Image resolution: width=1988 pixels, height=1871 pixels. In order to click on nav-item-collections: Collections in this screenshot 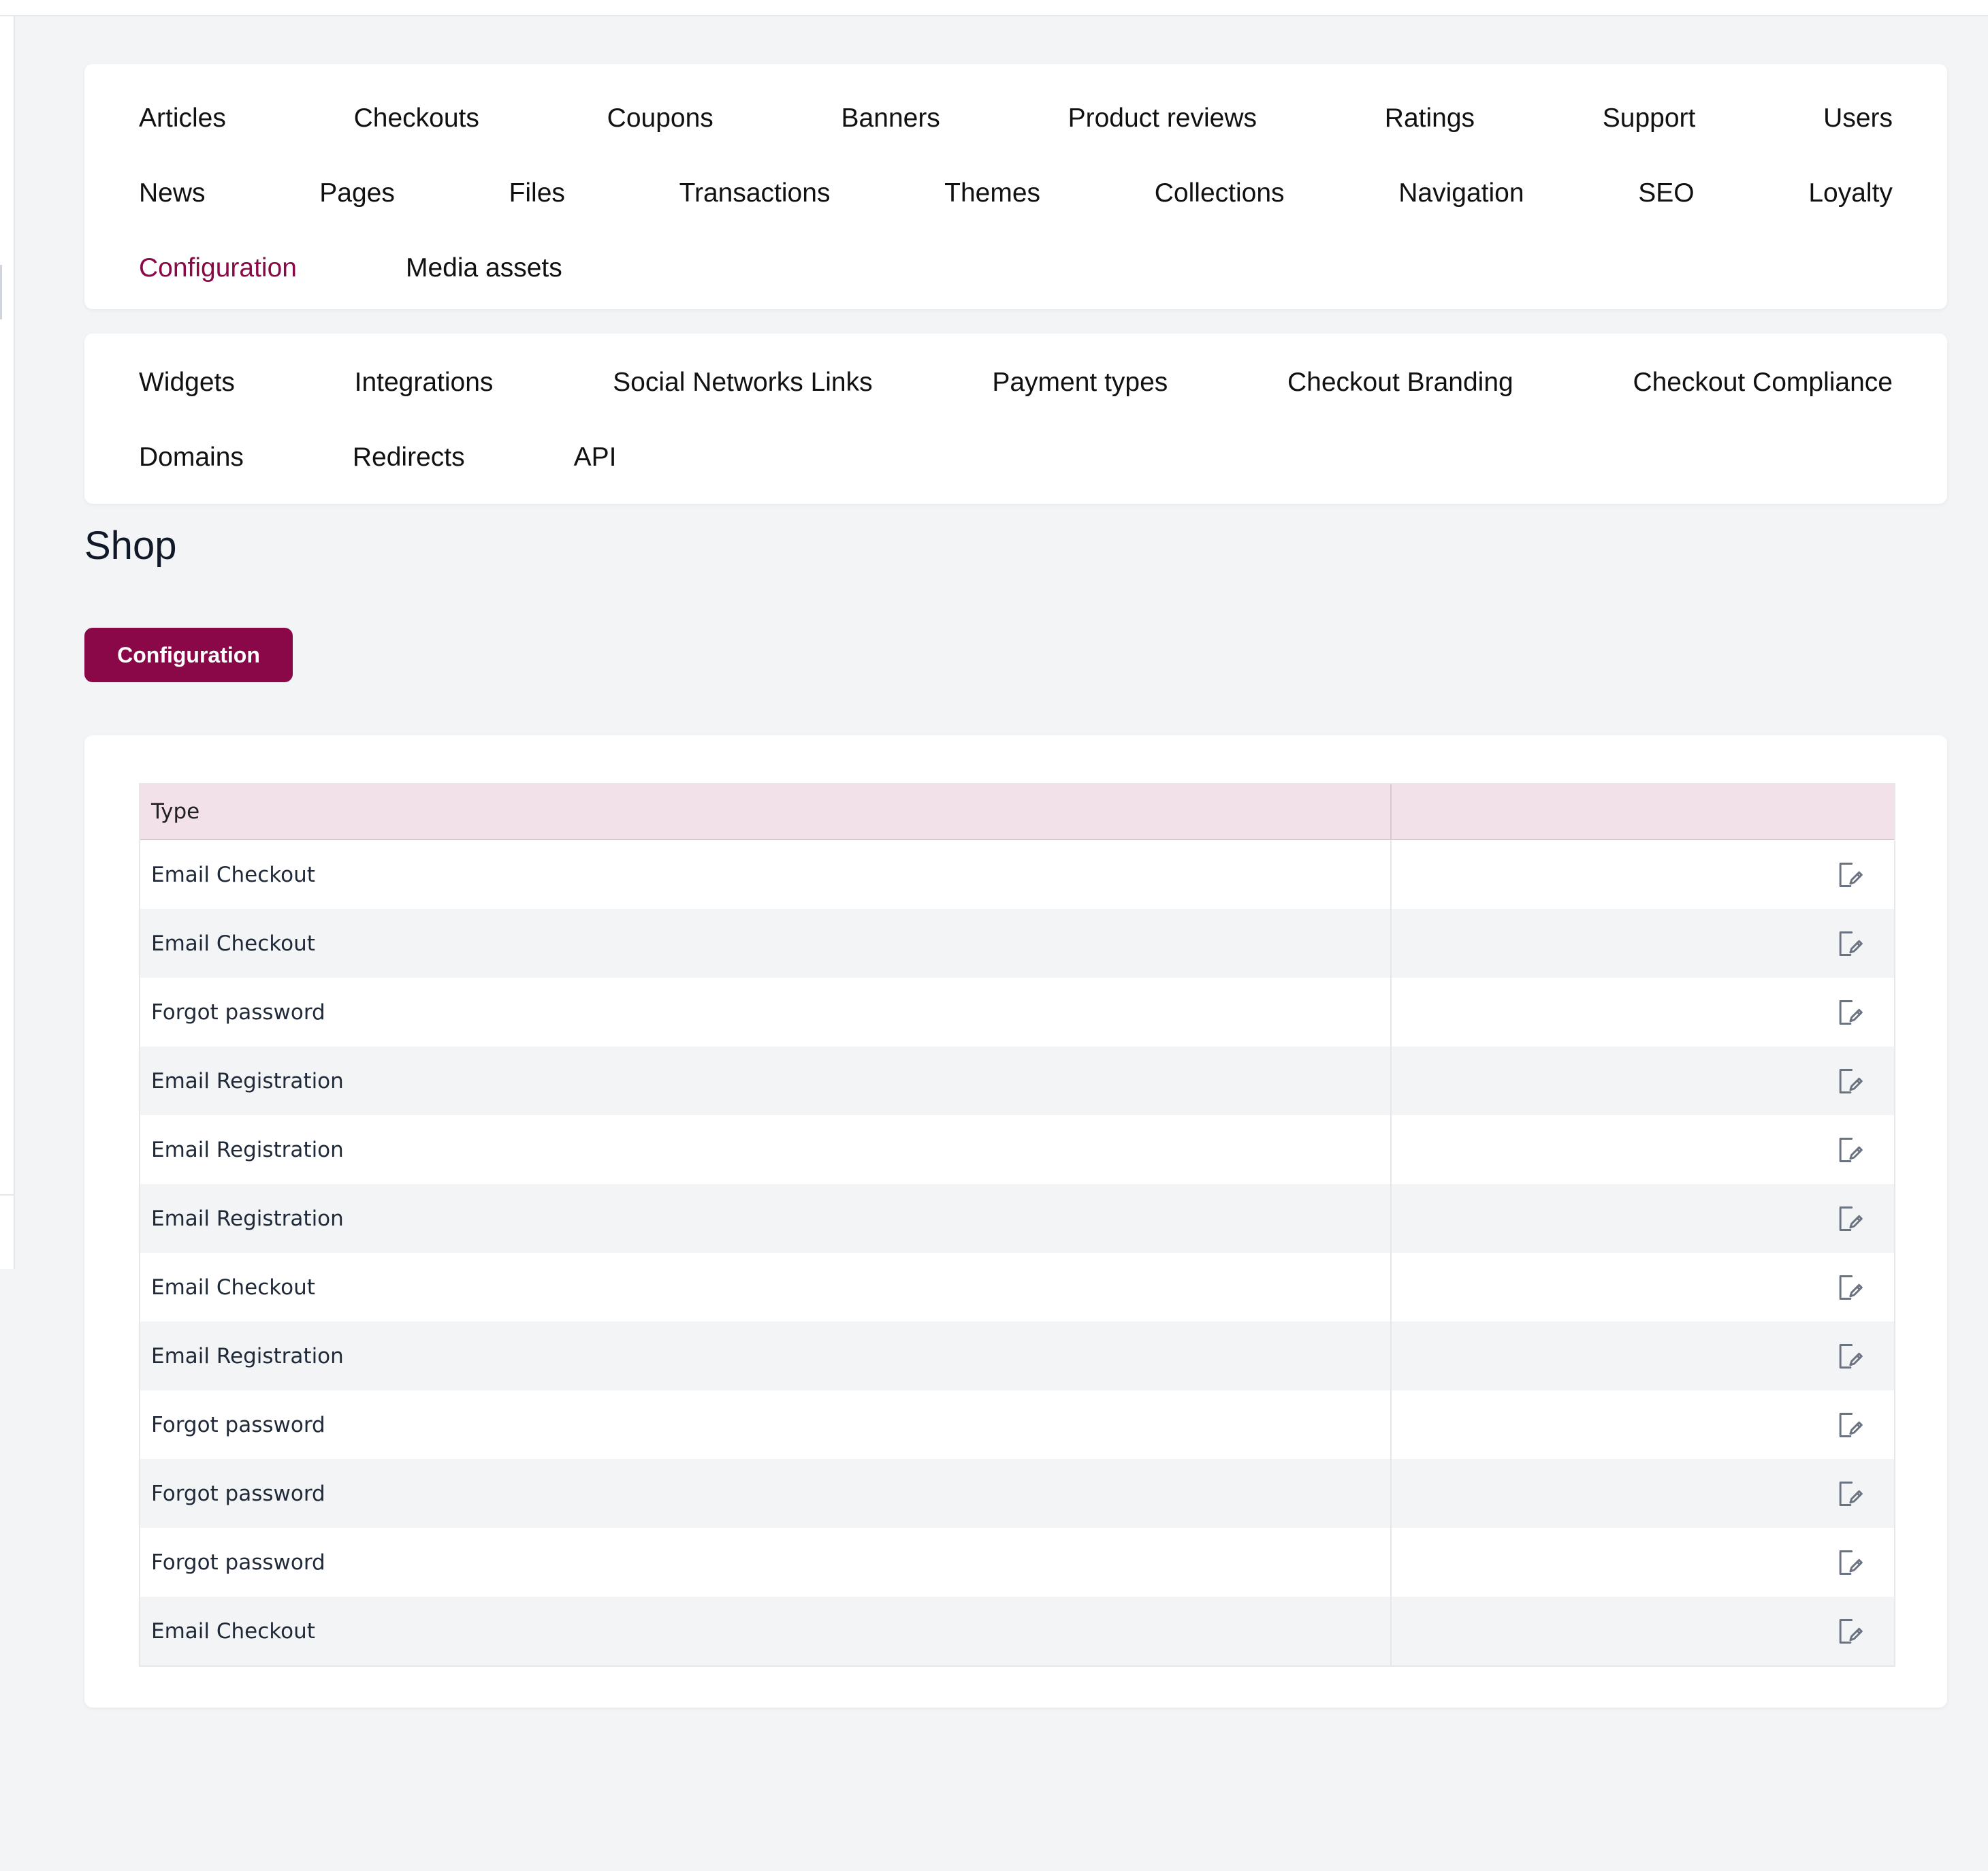, I will do `click(1220, 193)`.